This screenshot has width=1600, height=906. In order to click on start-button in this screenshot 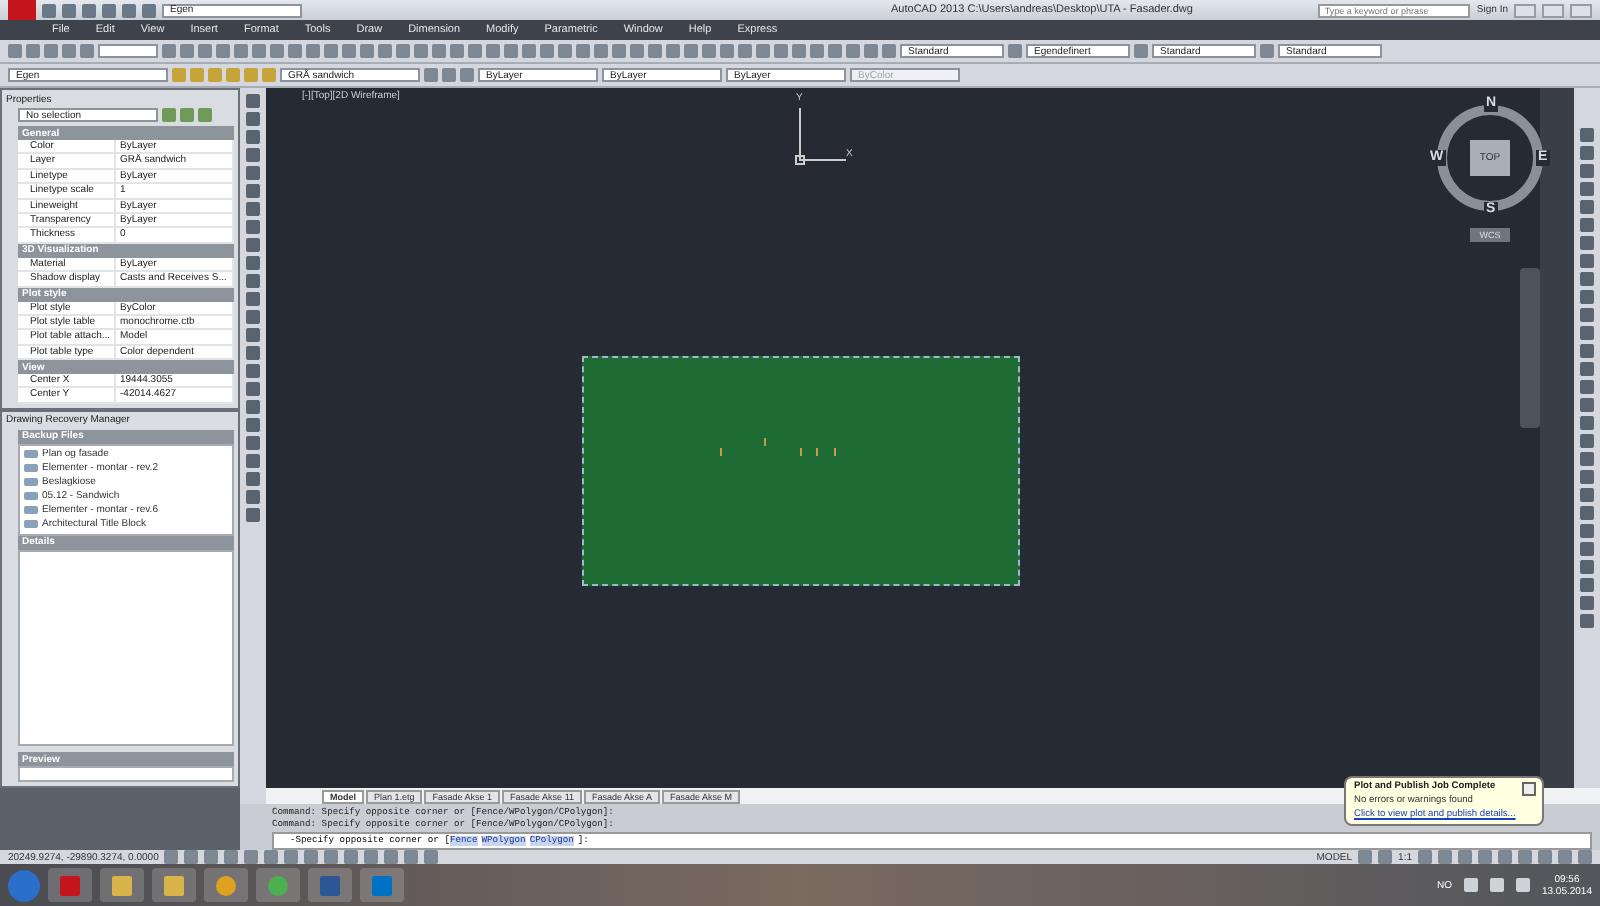, I will do `click(24, 885)`.